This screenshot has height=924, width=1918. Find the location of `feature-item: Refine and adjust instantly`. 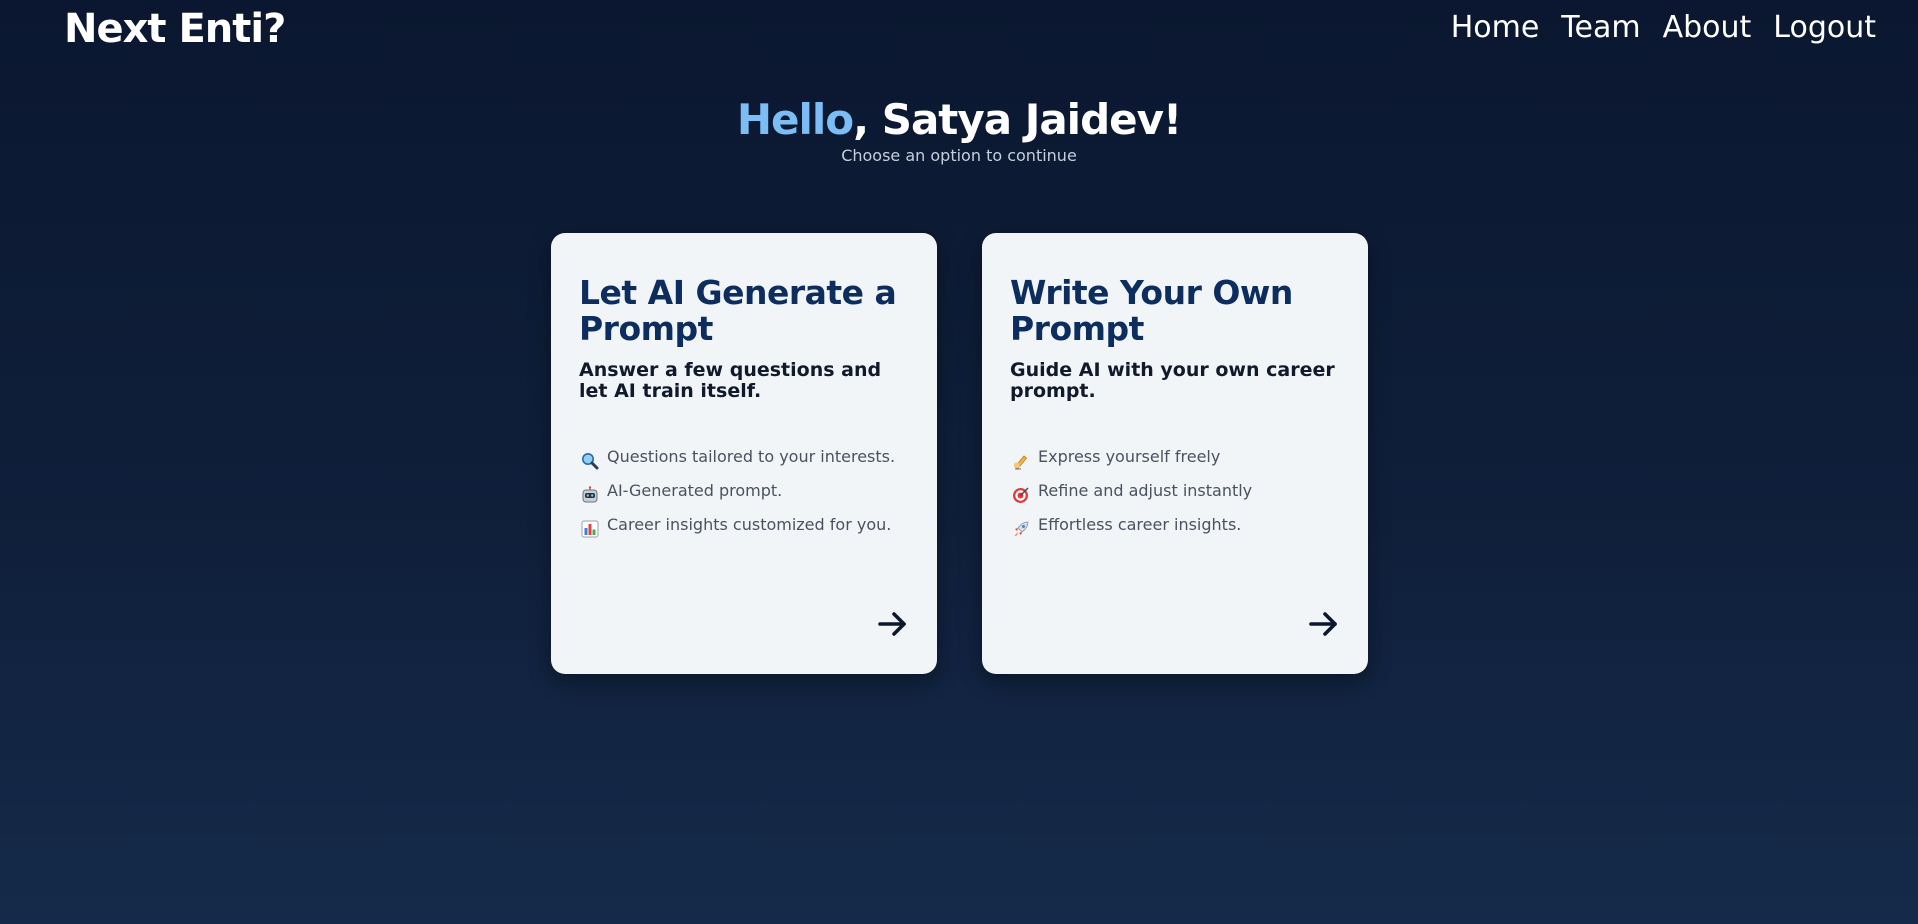

feature-item: Refine and adjust instantly is located at coordinates (1176, 491).